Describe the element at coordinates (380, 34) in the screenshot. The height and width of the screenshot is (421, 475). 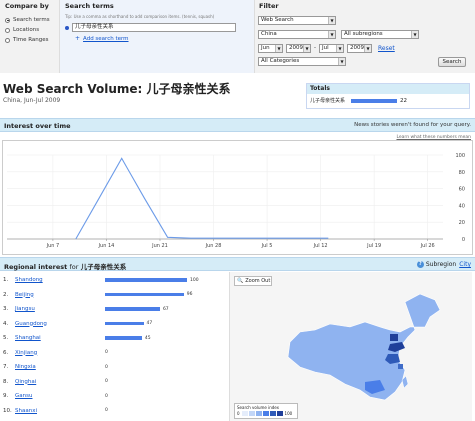
I see `subregion-select: All subregions ▼` at that location.